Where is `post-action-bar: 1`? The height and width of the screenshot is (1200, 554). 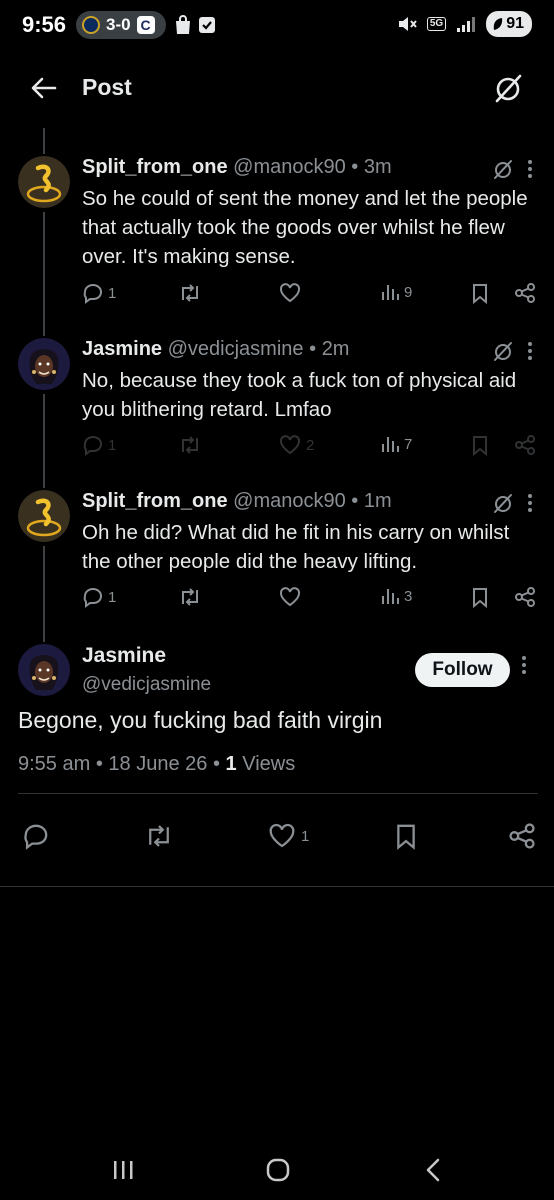 post-action-bar: 1 is located at coordinates (277, 838).